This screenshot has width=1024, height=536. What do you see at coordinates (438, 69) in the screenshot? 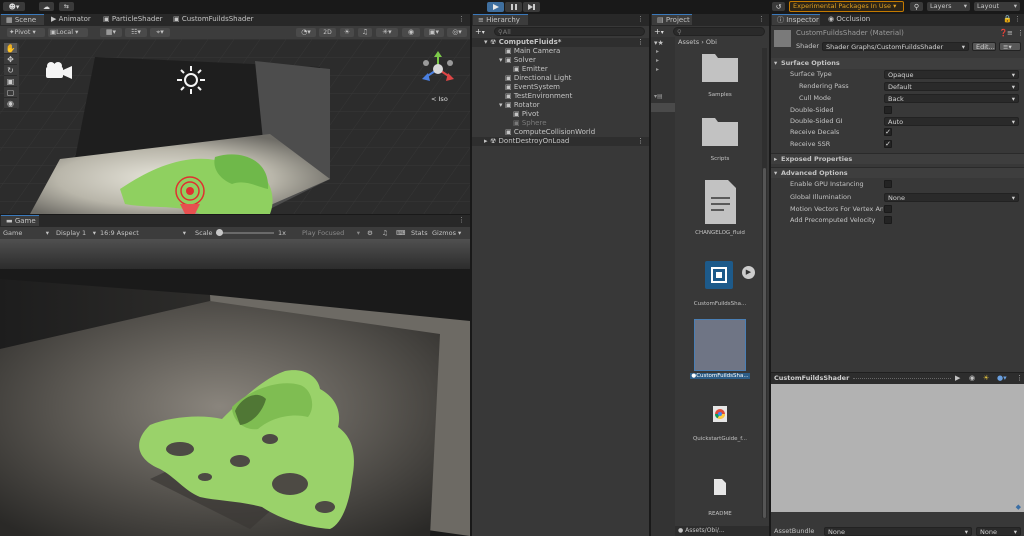
I see `orientation-gizmo` at bounding box center [438, 69].